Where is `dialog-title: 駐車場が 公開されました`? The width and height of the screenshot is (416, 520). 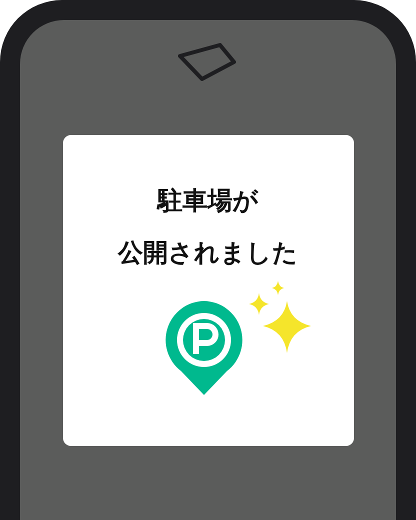 dialog-title: 駐車場が 公開されました is located at coordinates (208, 227).